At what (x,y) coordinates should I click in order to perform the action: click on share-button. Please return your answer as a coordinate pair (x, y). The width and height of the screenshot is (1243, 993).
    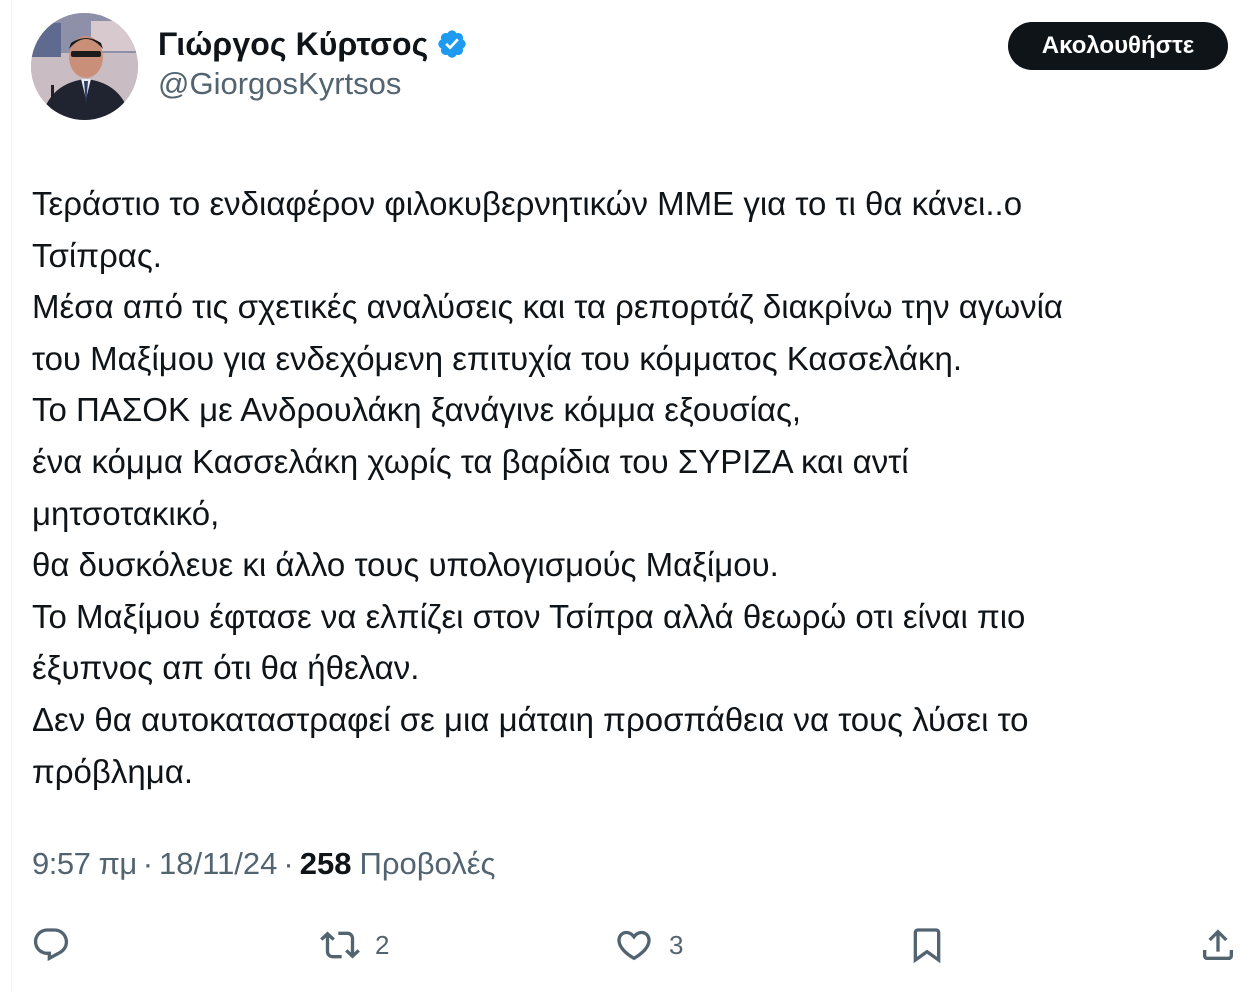
    Looking at the image, I should click on (1218, 945).